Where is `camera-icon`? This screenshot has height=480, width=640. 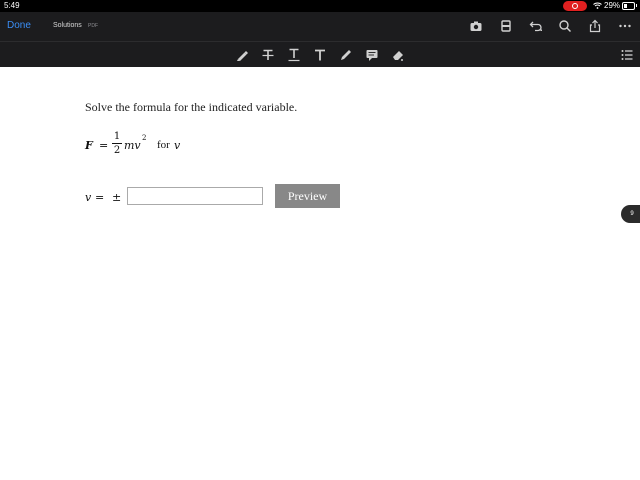 camera-icon is located at coordinates (476, 26).